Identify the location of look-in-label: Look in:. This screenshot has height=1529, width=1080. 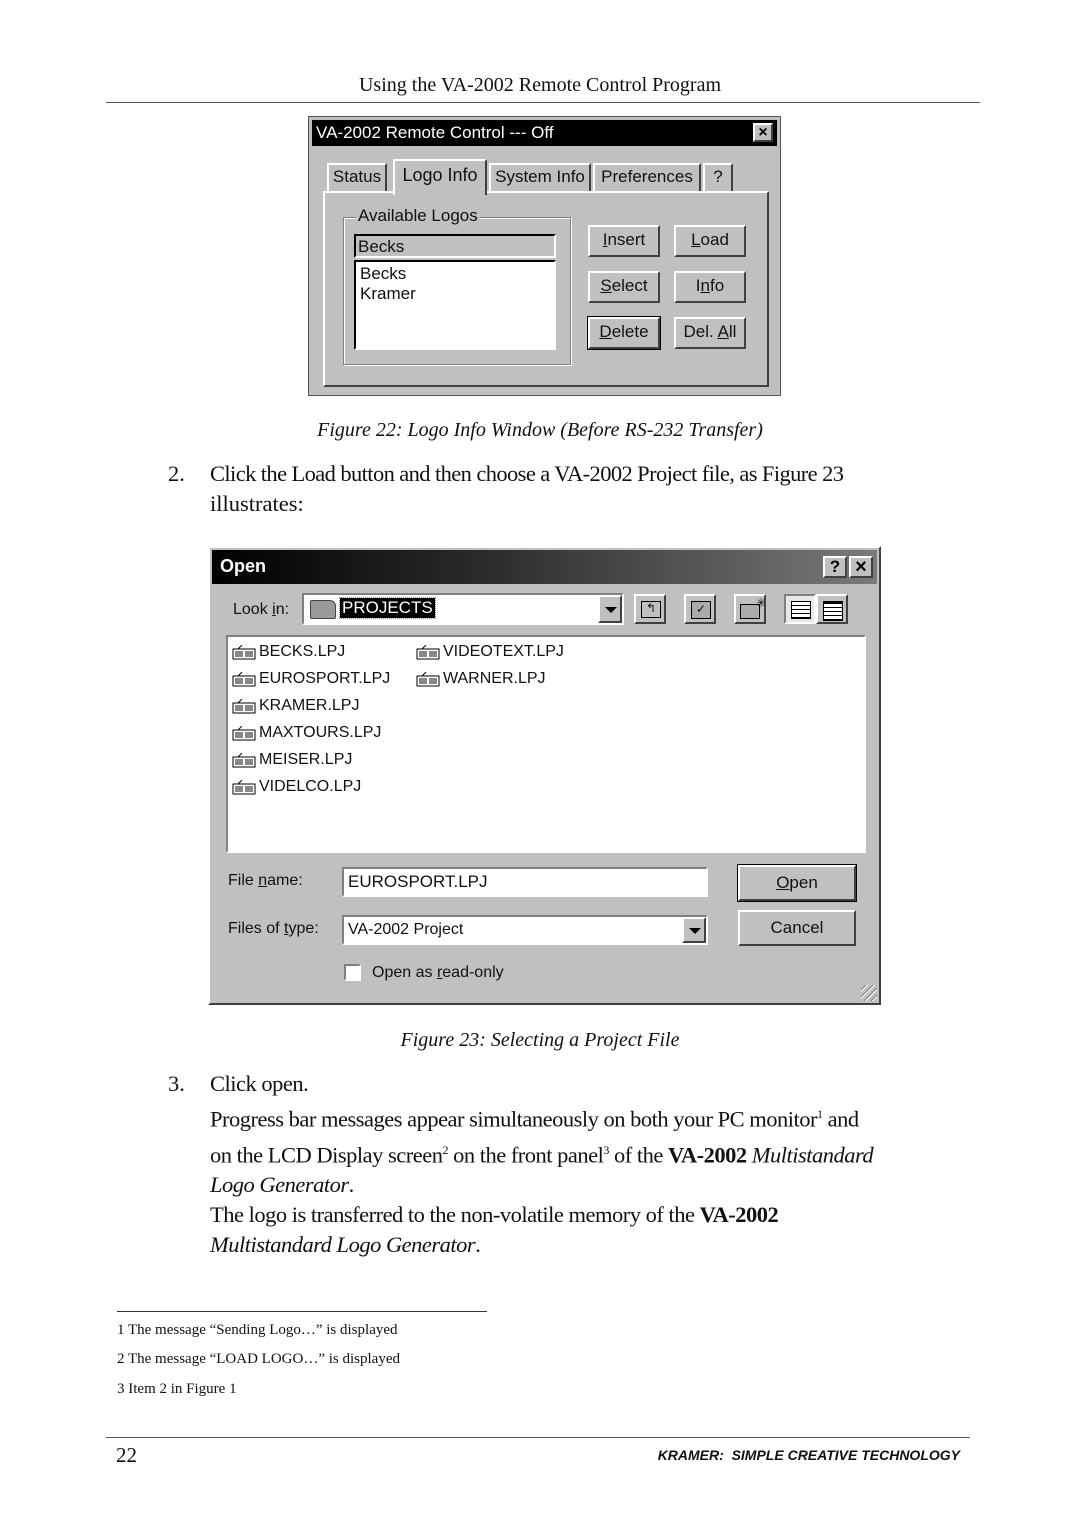
(261, 609).